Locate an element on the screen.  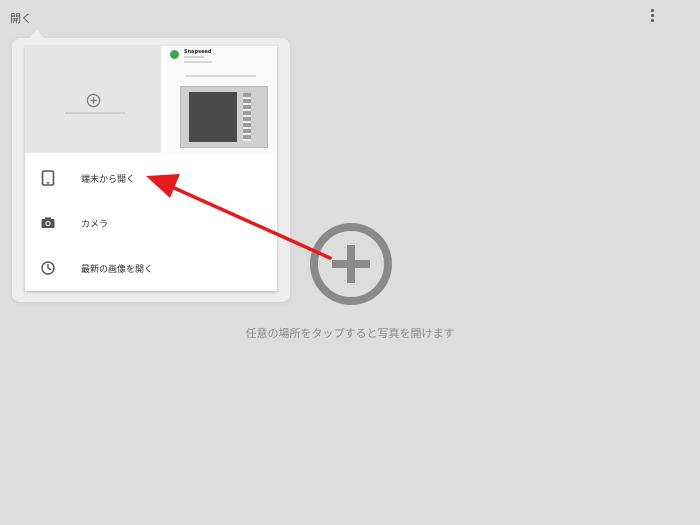
clock-icon is located at coordinates (48, 268).